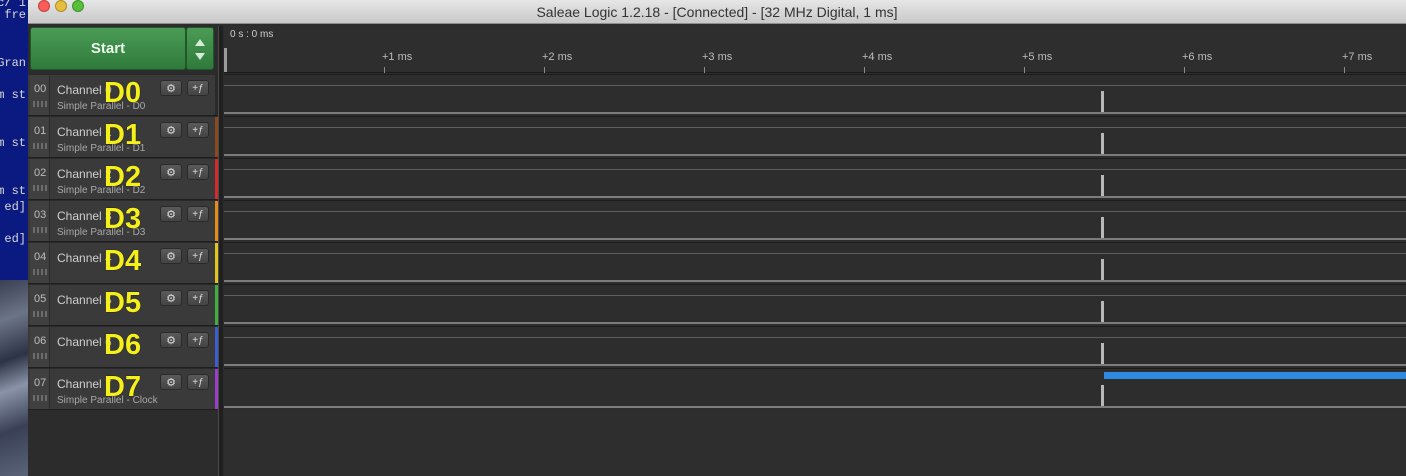 The width and height of the screenshot is (1406, 476). What do you see at coordinates (40, 179) in the screenshot?
I see `channel-number-box: 02` at bounding box center [40, 179].